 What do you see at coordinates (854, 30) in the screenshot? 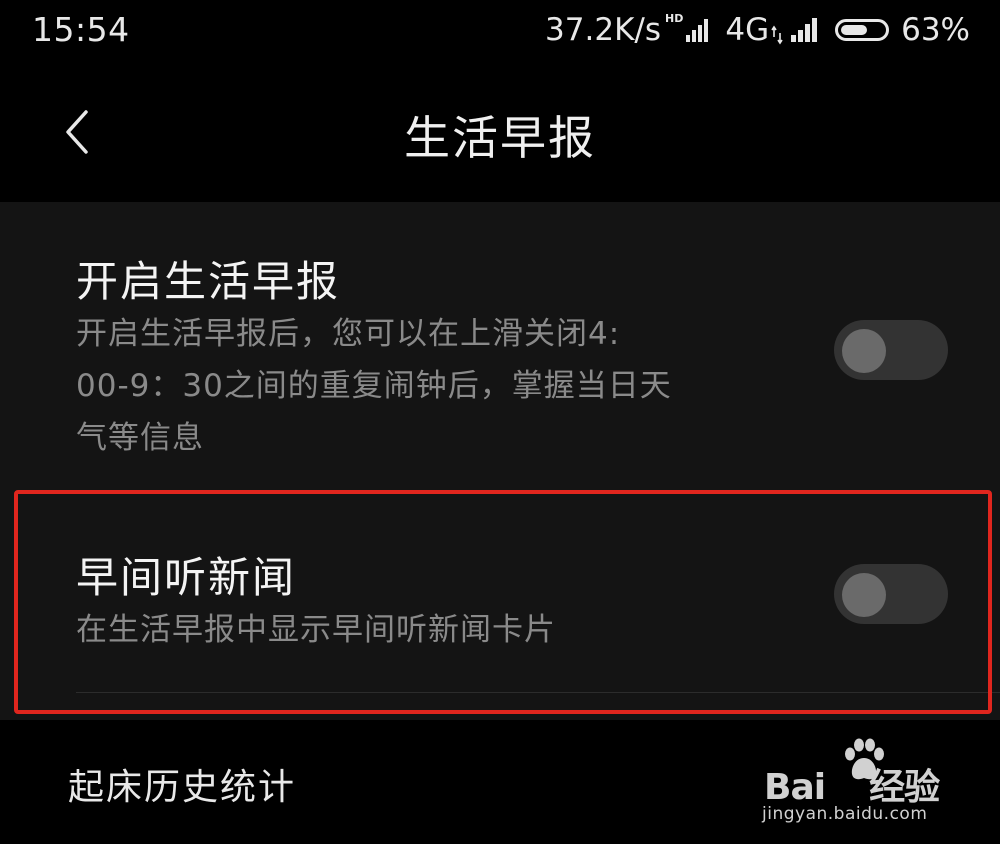
I see `battery-level-fill` at bounding box center [854, 30].